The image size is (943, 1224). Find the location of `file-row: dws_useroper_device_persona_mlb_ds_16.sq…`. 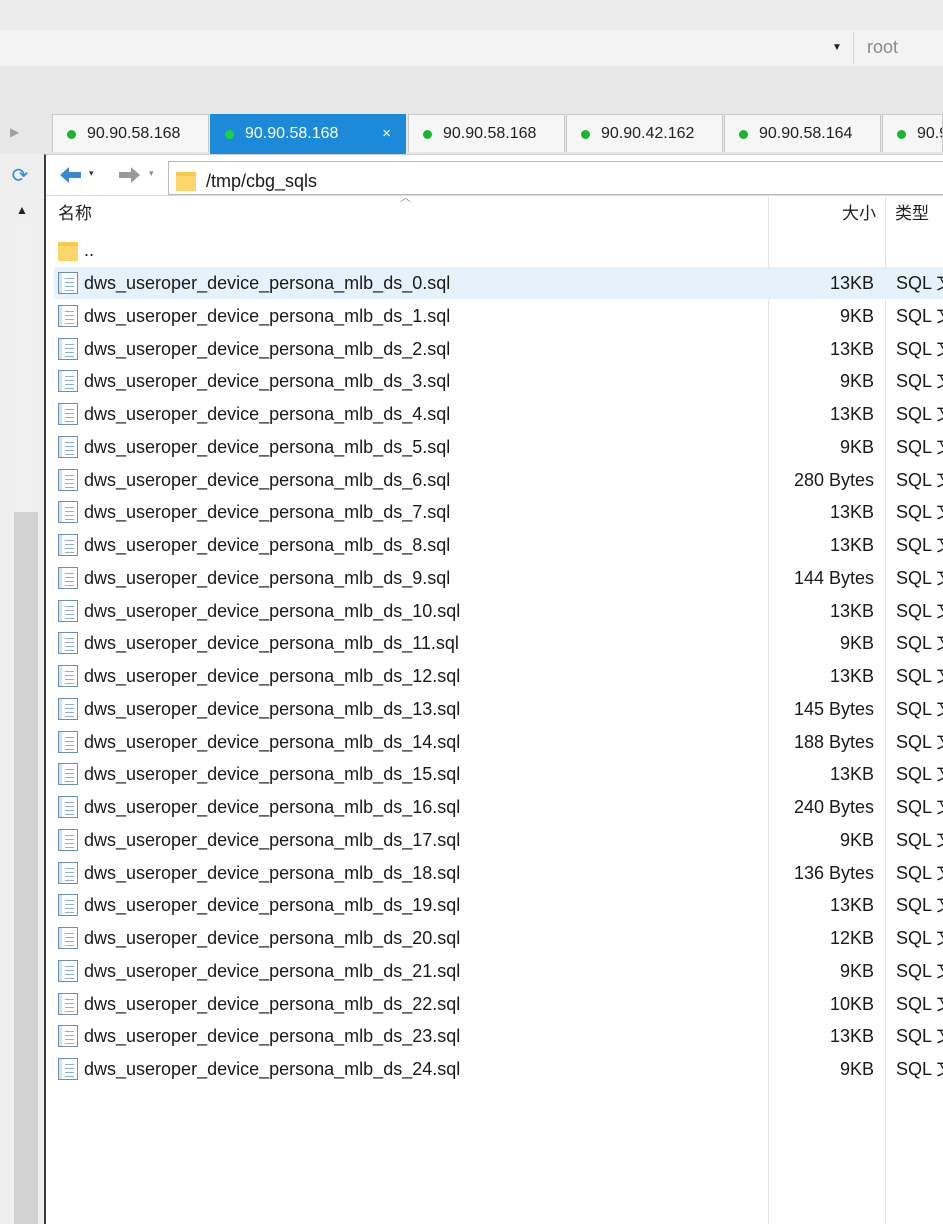

file-row: dws_useroper_device_persona_mlb_ds_16.sq… is located at coordinates (498, 807).